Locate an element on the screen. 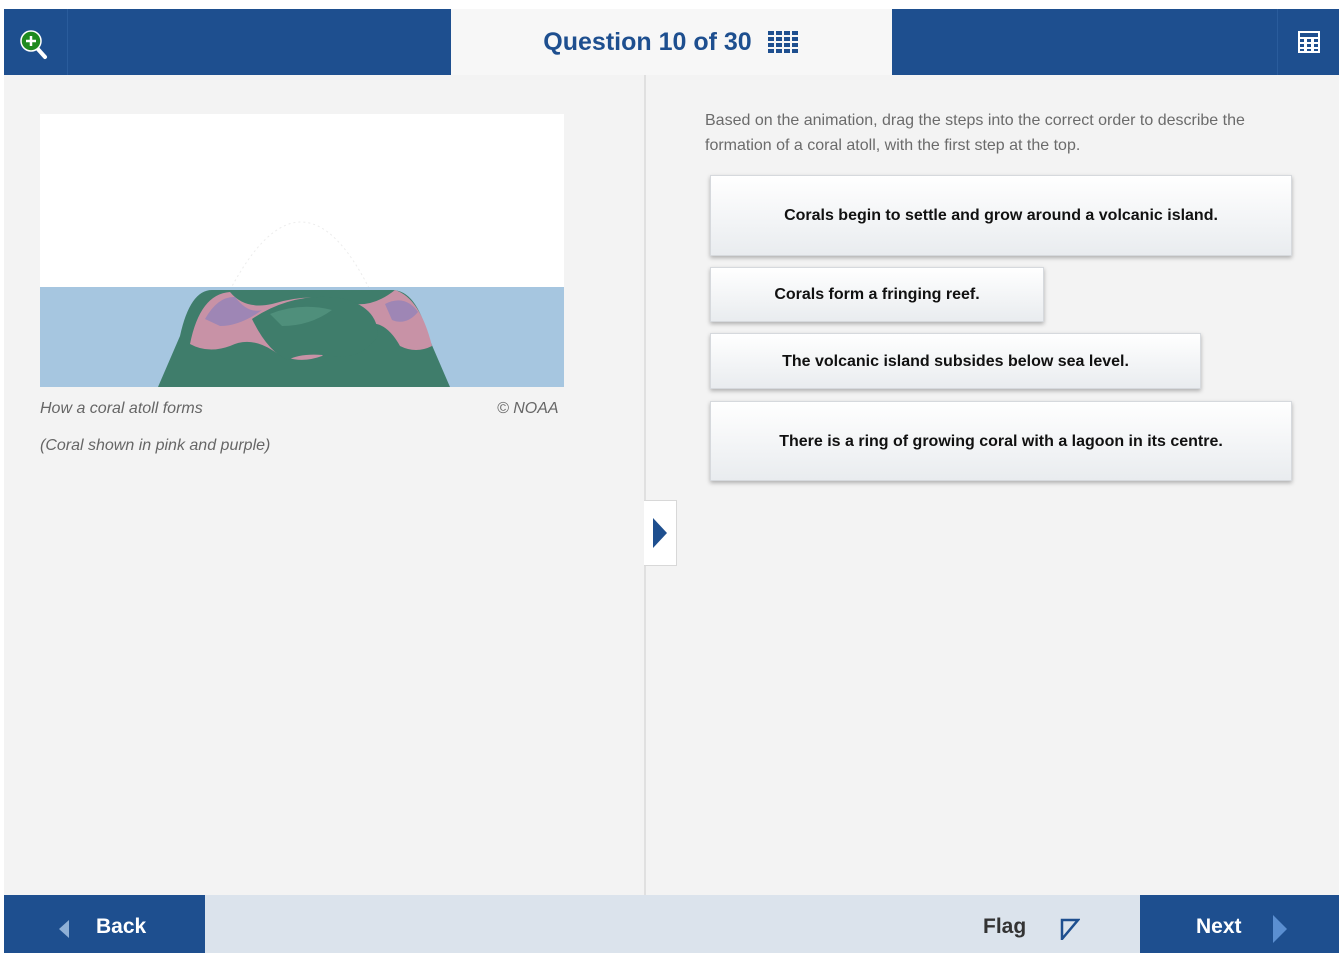 Image resolution: width=1343 pixels, height=953 pixels. back-label: Back is located at coordinates (121, 926).